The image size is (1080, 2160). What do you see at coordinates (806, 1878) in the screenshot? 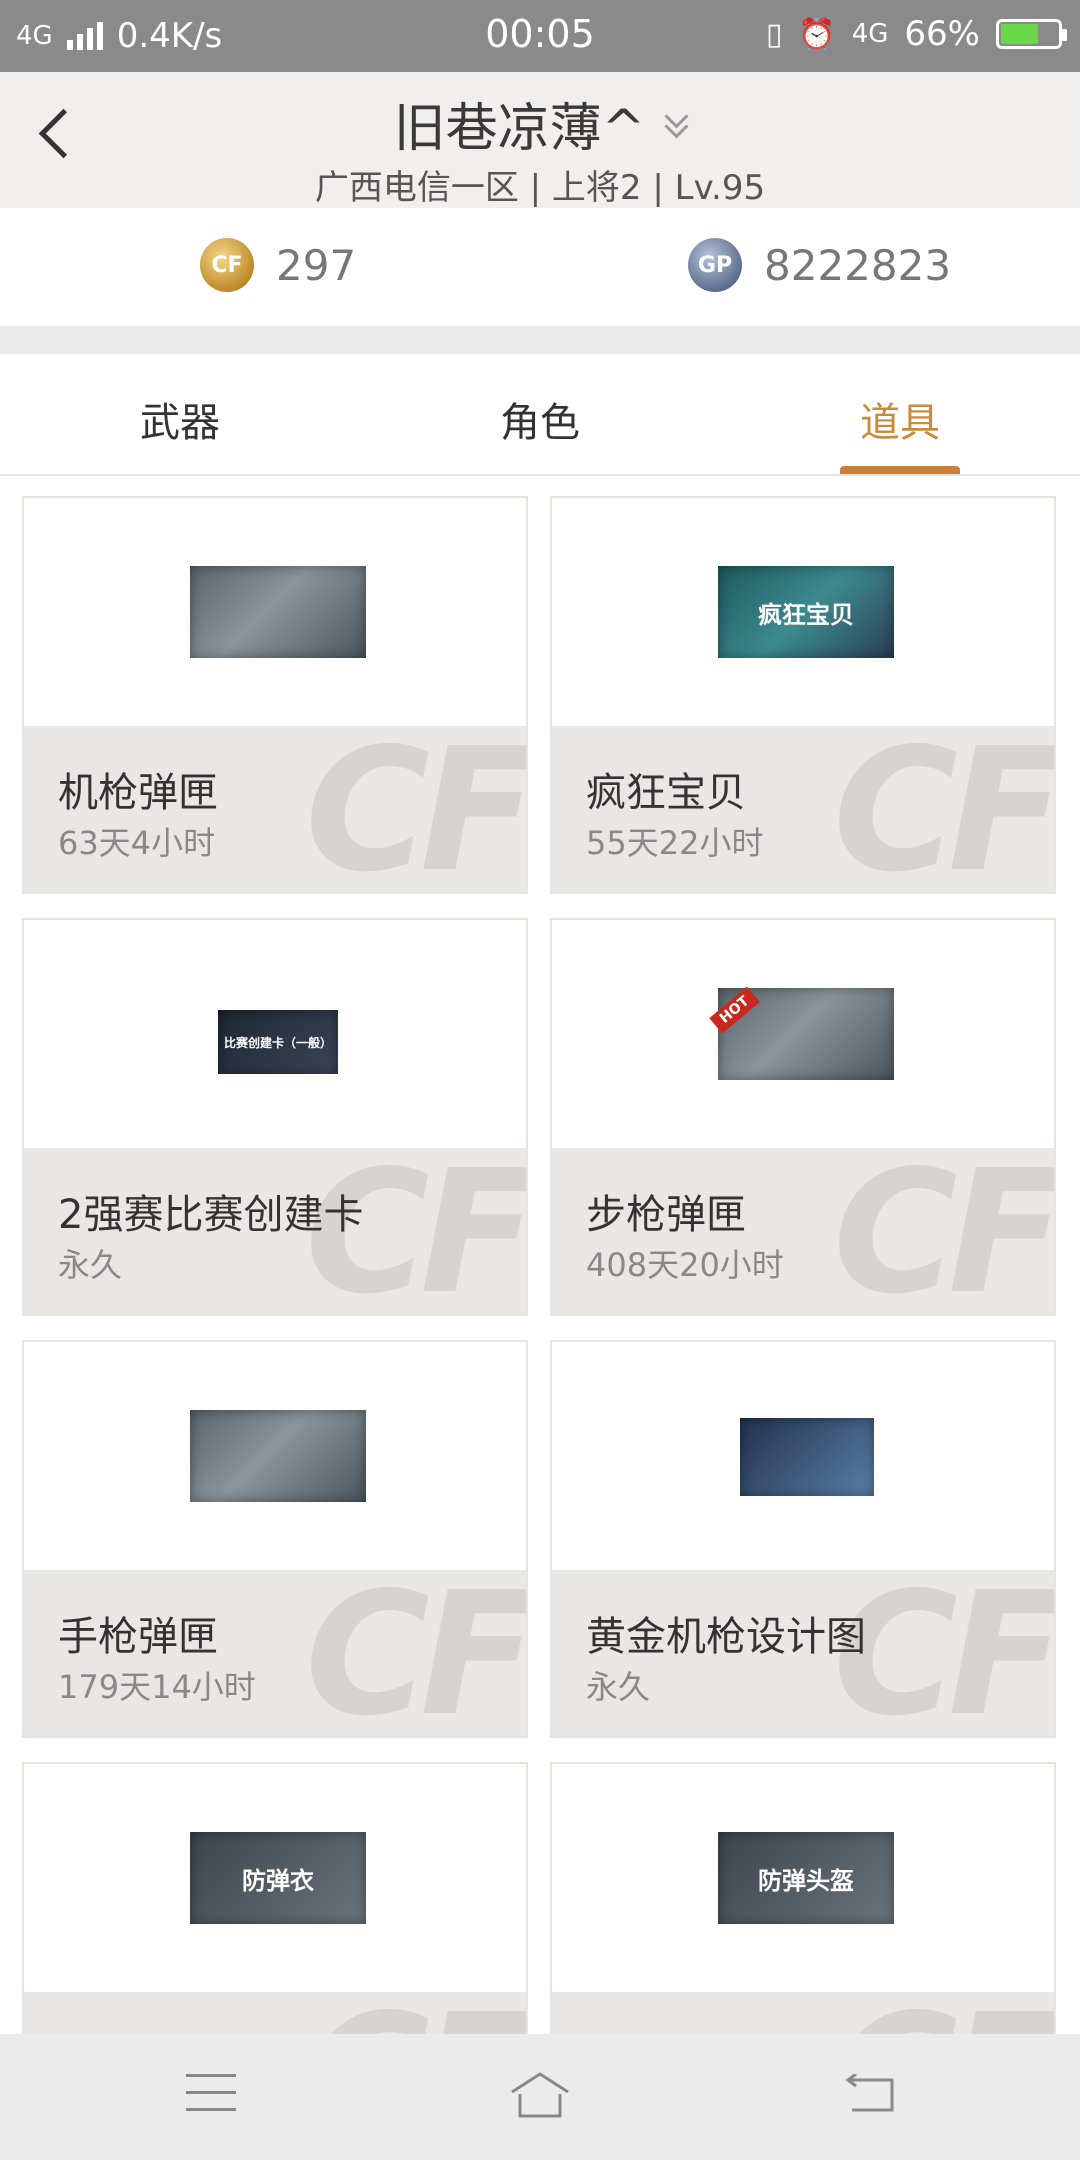
I see `item-thumbnail: 防弹头盔` at bounding box center [806, 1878].